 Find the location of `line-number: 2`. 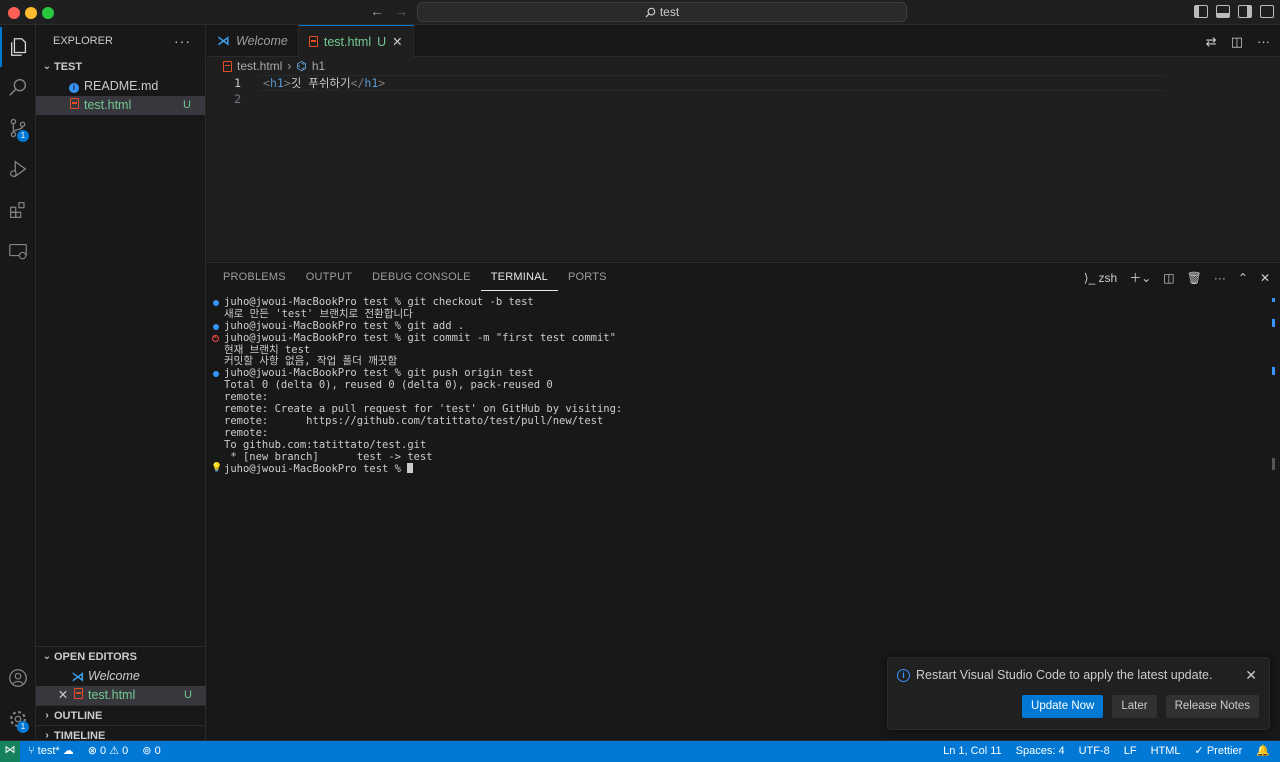

line-number: 2 is located at coordinates (237, 99).